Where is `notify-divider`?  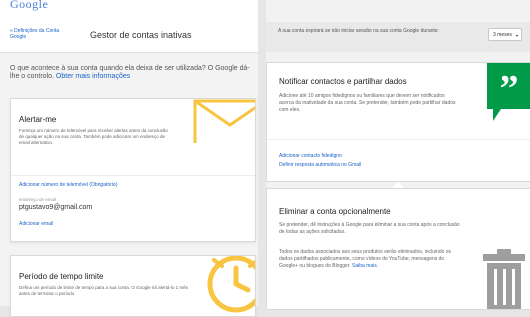 notify-divider is located at coordinates (398, 139).